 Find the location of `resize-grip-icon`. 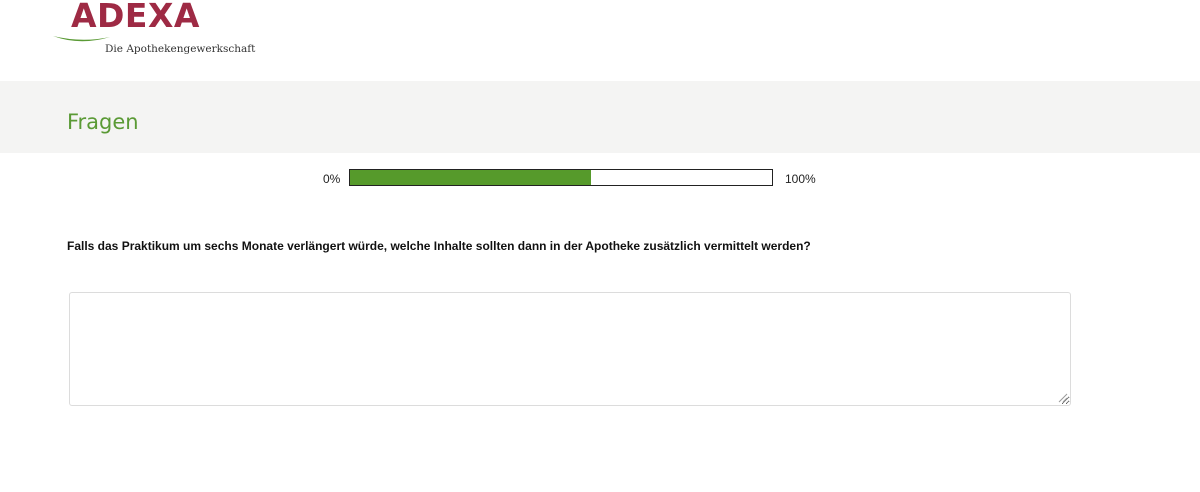

resize-grip-icon is located at coordinates (1063, 398).